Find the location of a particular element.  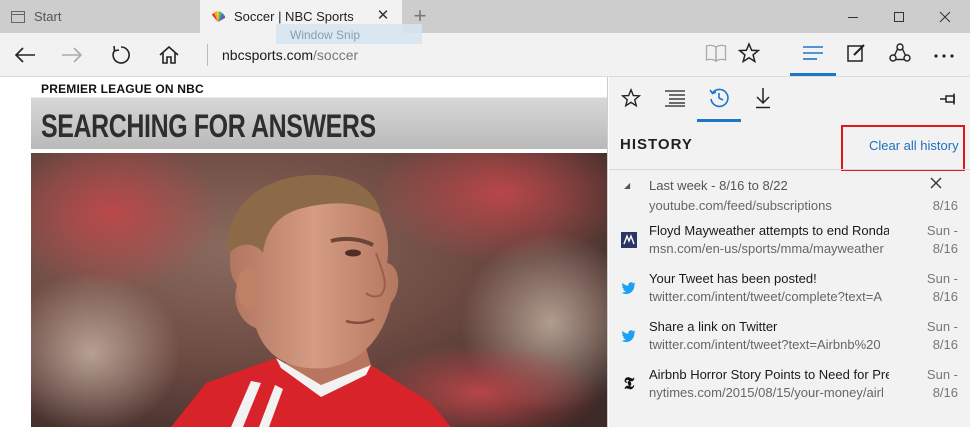

home-button is located at coordinates (169, 55).